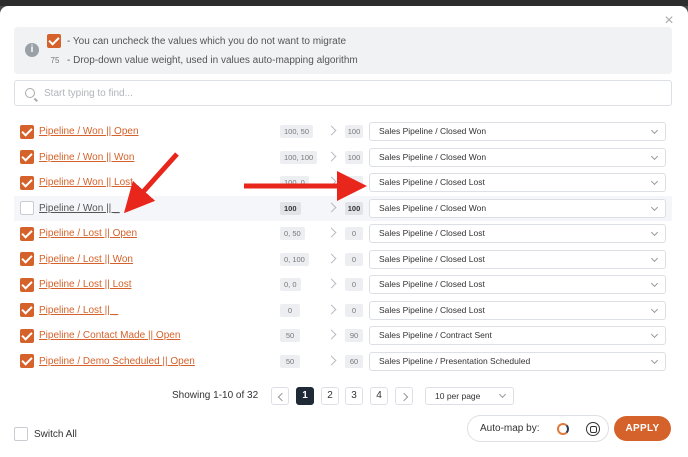  What do you see at coordinates (45, 434) in the screenshot?
I see `switch-all-toggle: Switch All` at bounding box center [45, 434].